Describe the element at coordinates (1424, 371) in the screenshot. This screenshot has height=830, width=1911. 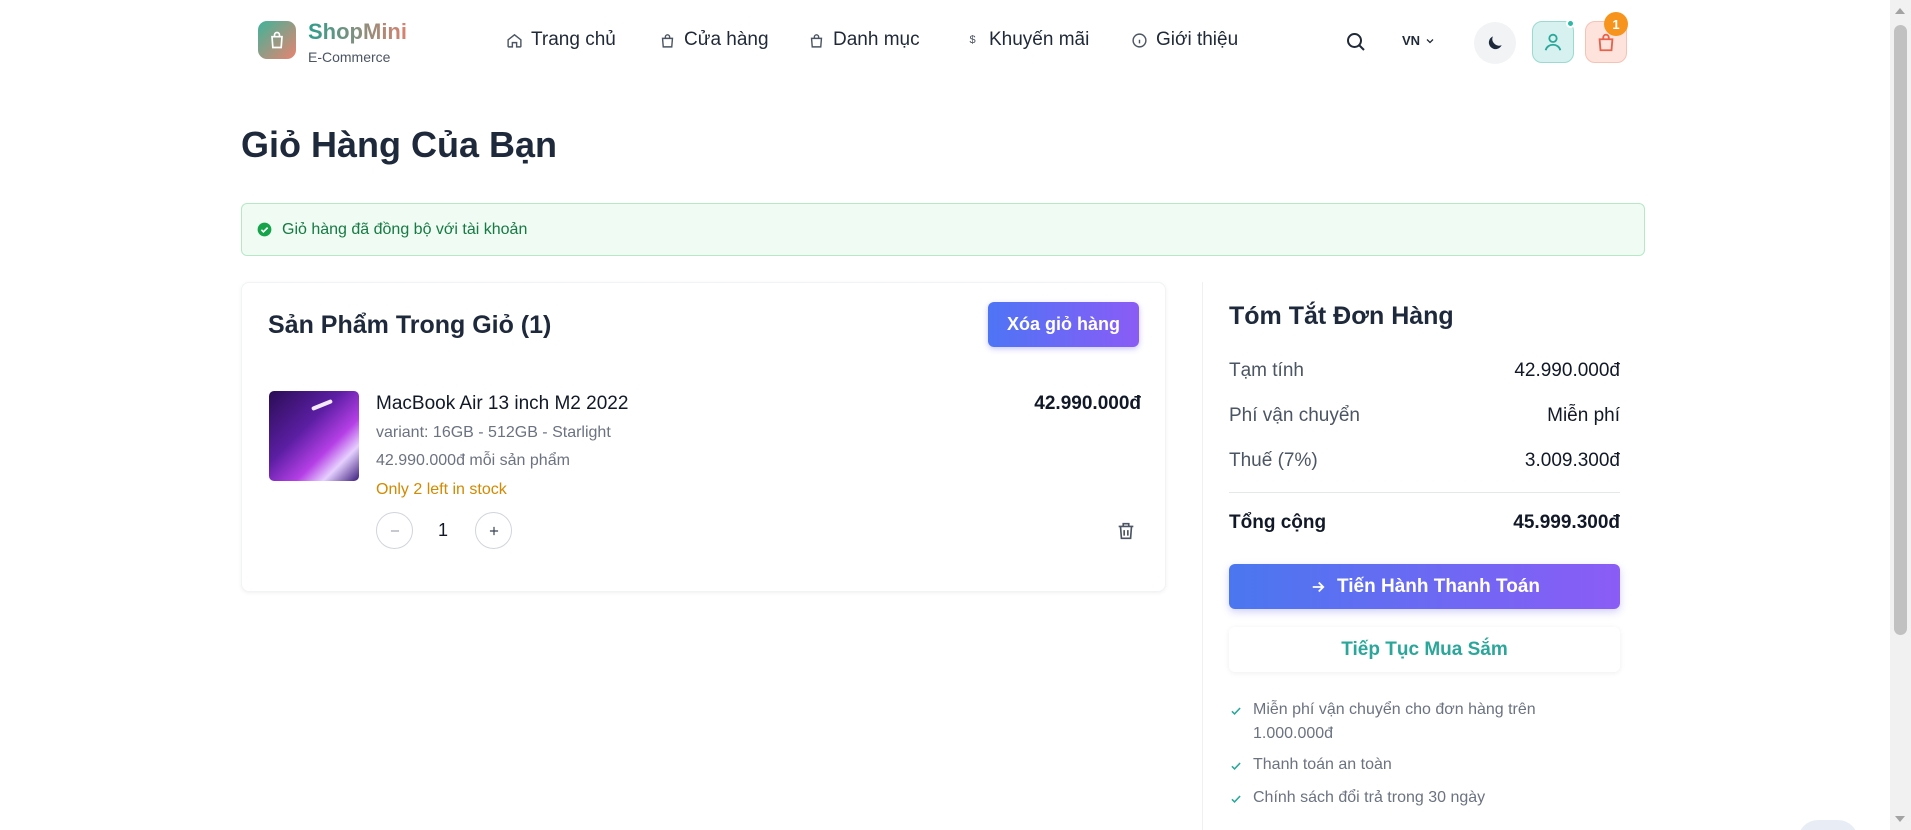
I see `subtotal-row: Tạm tính 42.990.000đ` at that location.